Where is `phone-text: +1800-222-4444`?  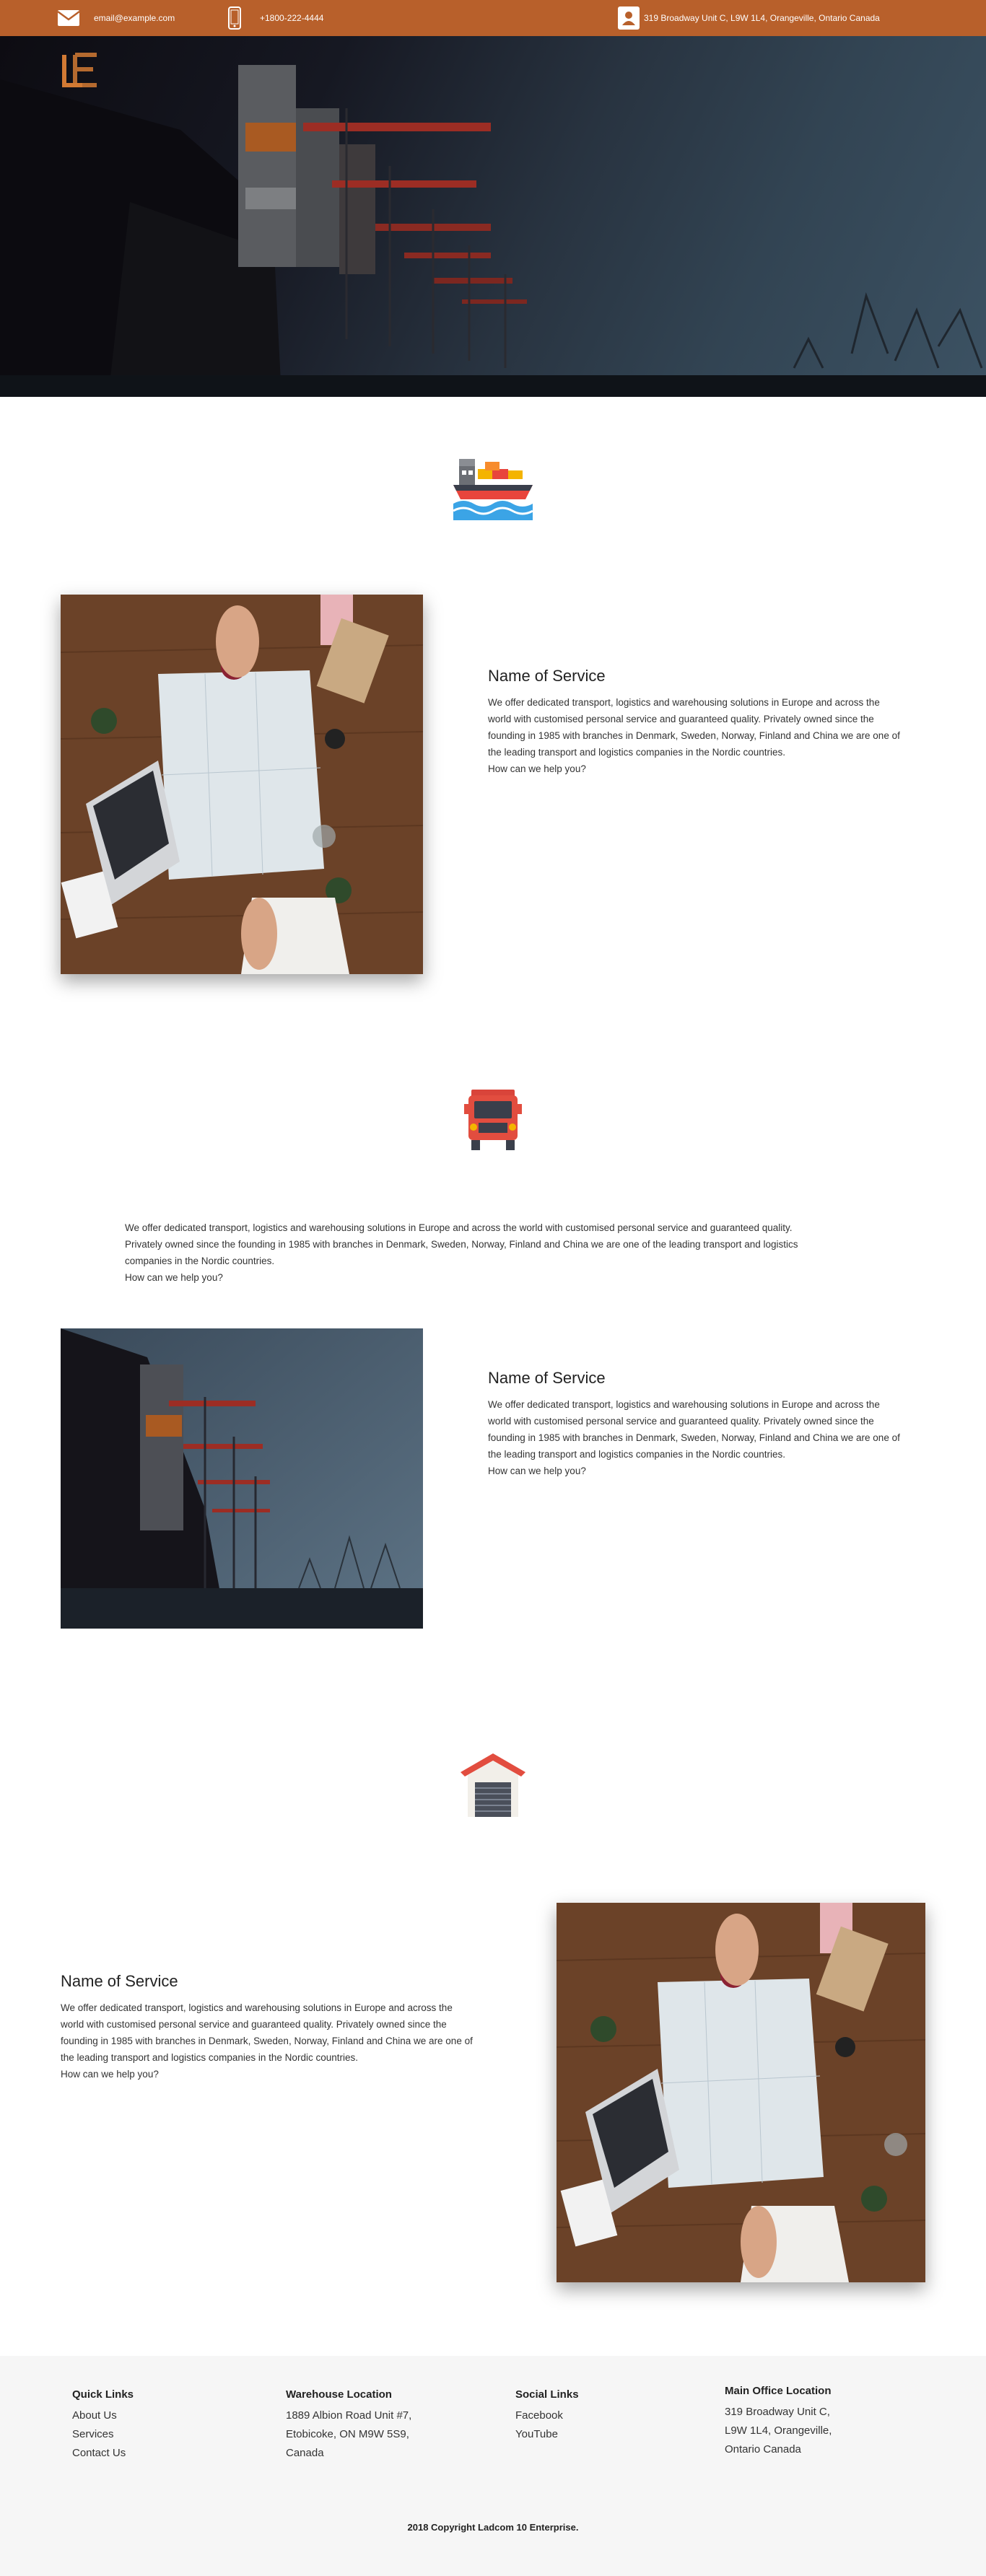 phone-text: +1800-222-4444 is located at coordinates (291, 18).